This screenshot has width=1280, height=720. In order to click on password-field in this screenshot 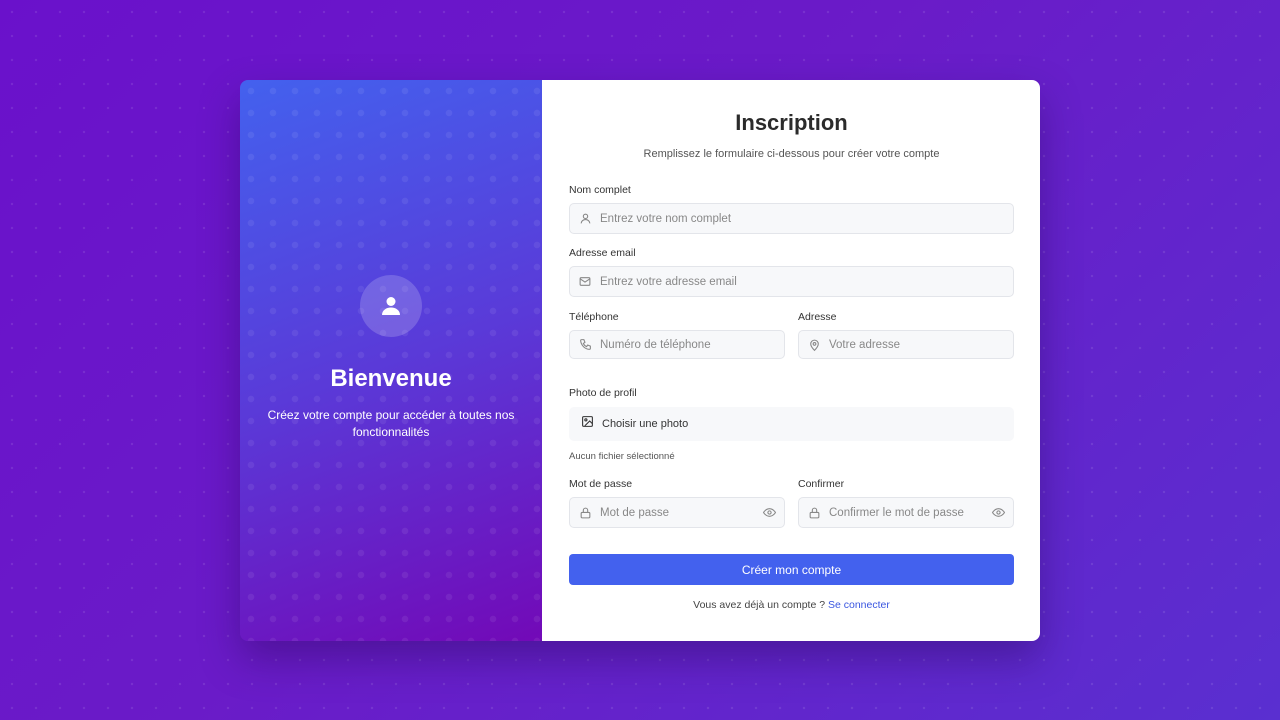, I will do `click(677, 512)`.